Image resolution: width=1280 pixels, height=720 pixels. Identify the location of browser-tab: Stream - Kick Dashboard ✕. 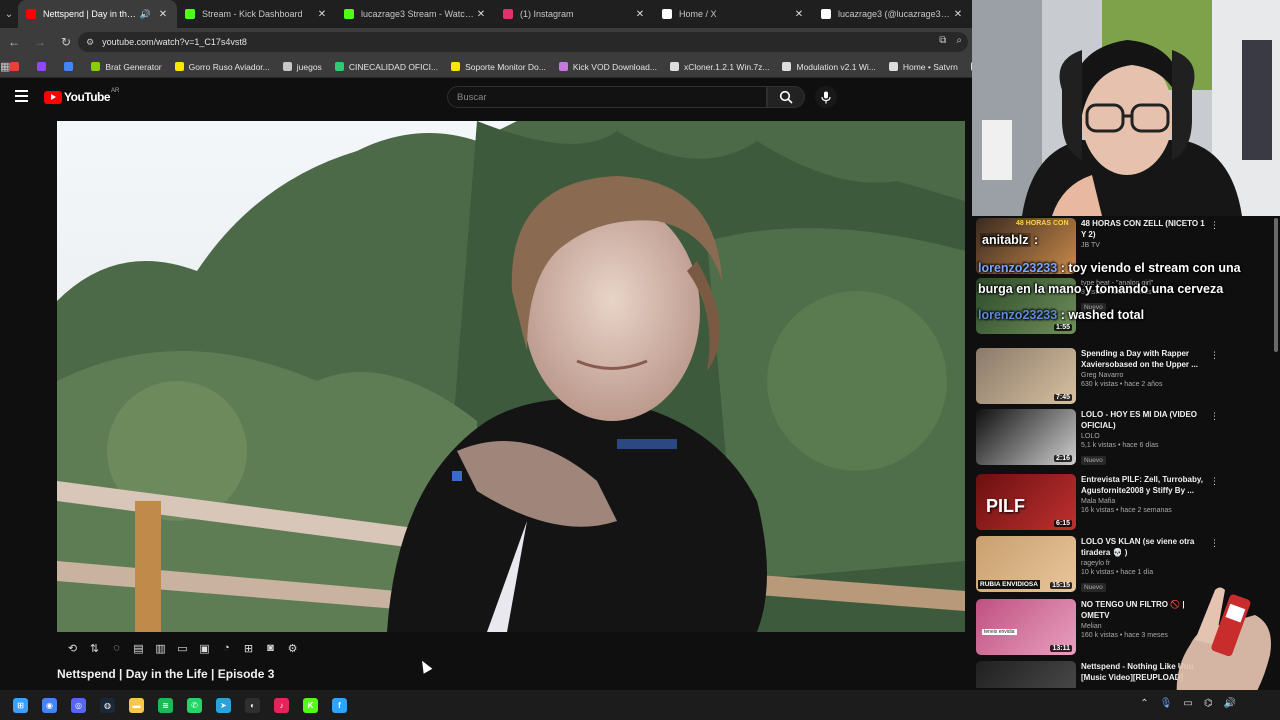
(256, 14).